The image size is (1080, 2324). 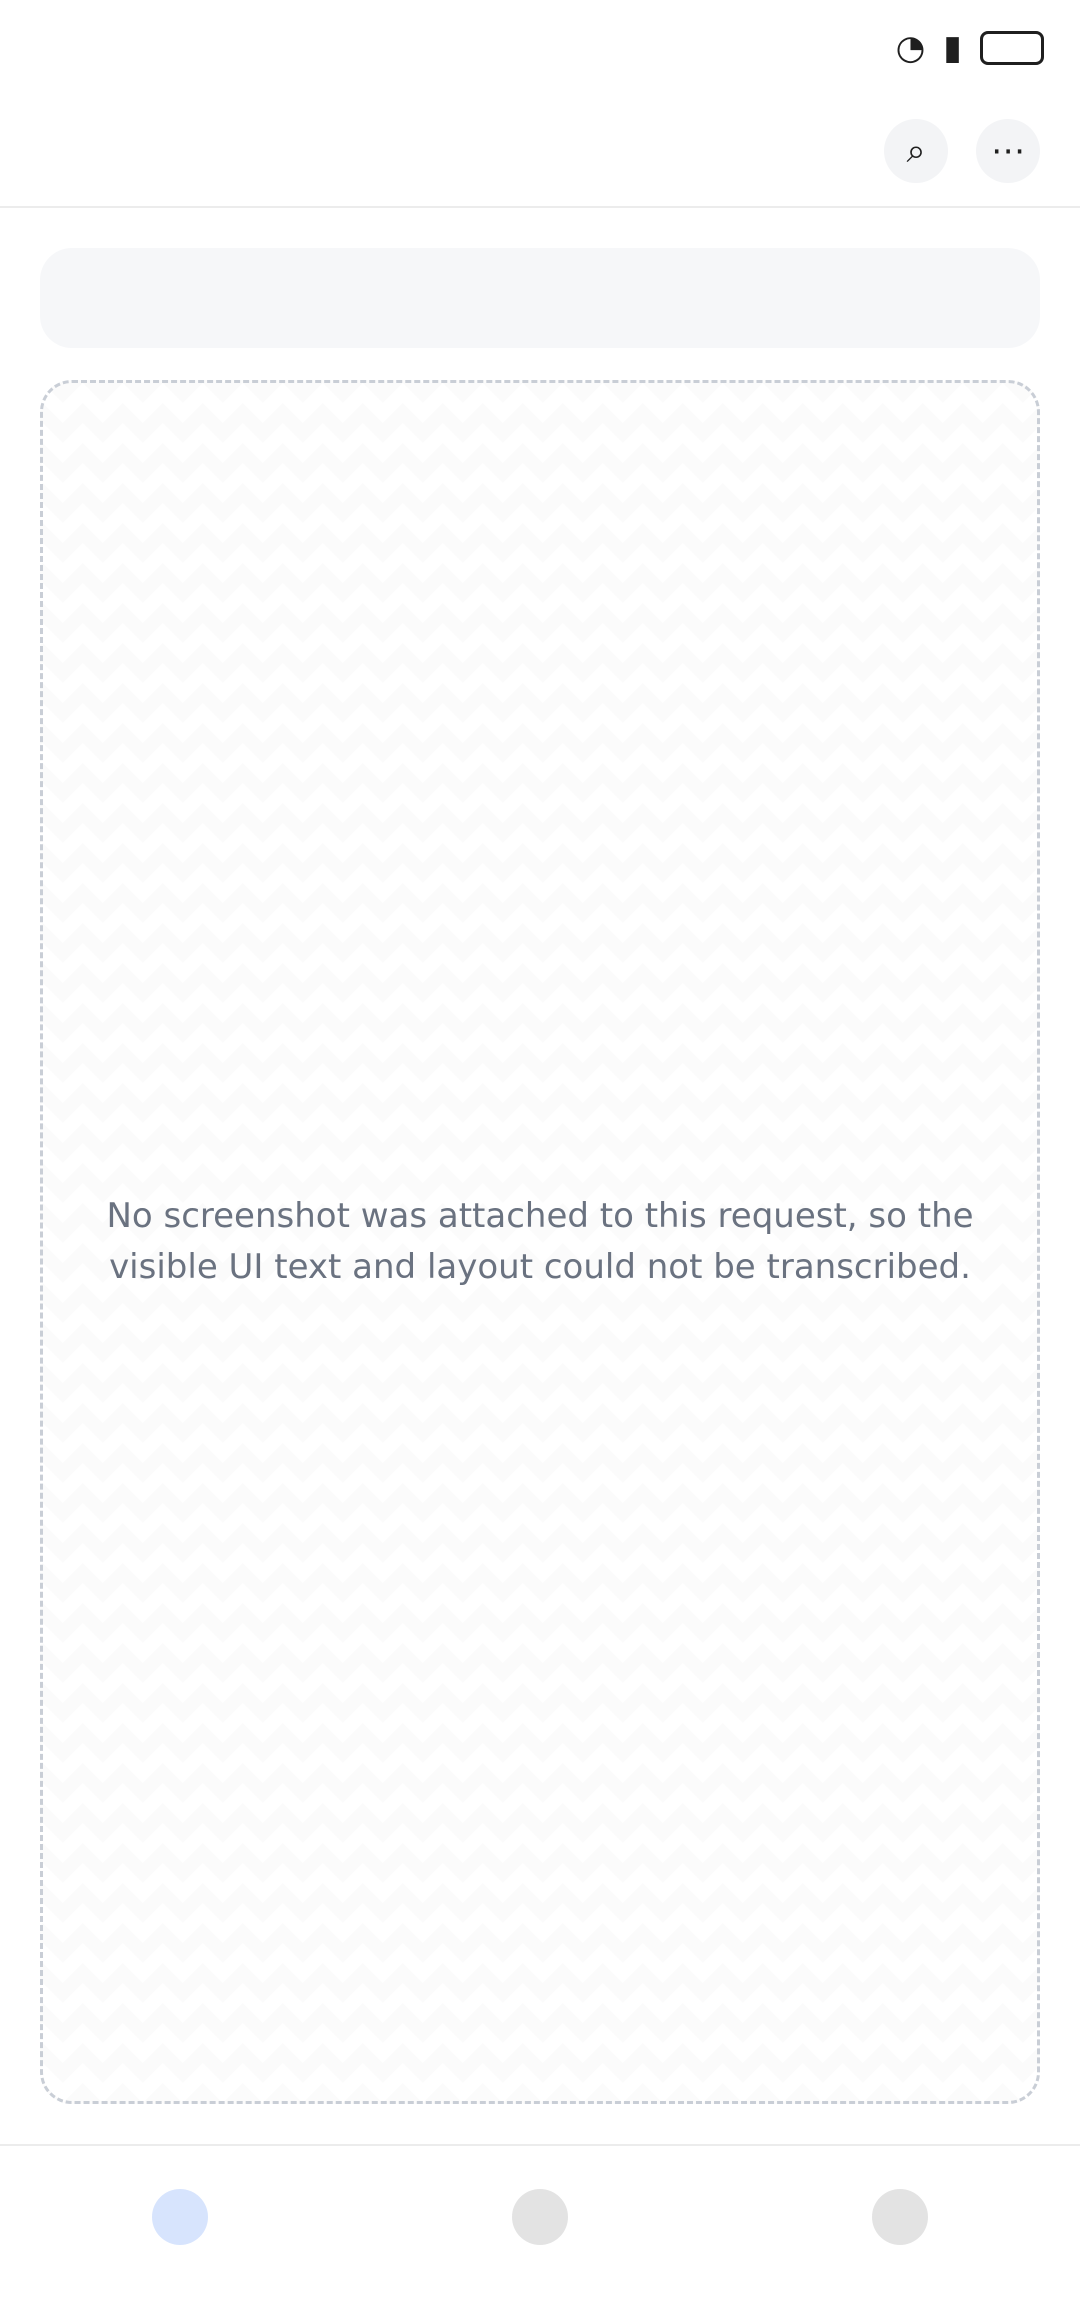 What do you see at coordinates (540, 2217) in the screenshot?
I see `nav-item-2-icon` at bounding box center [540, 2217].